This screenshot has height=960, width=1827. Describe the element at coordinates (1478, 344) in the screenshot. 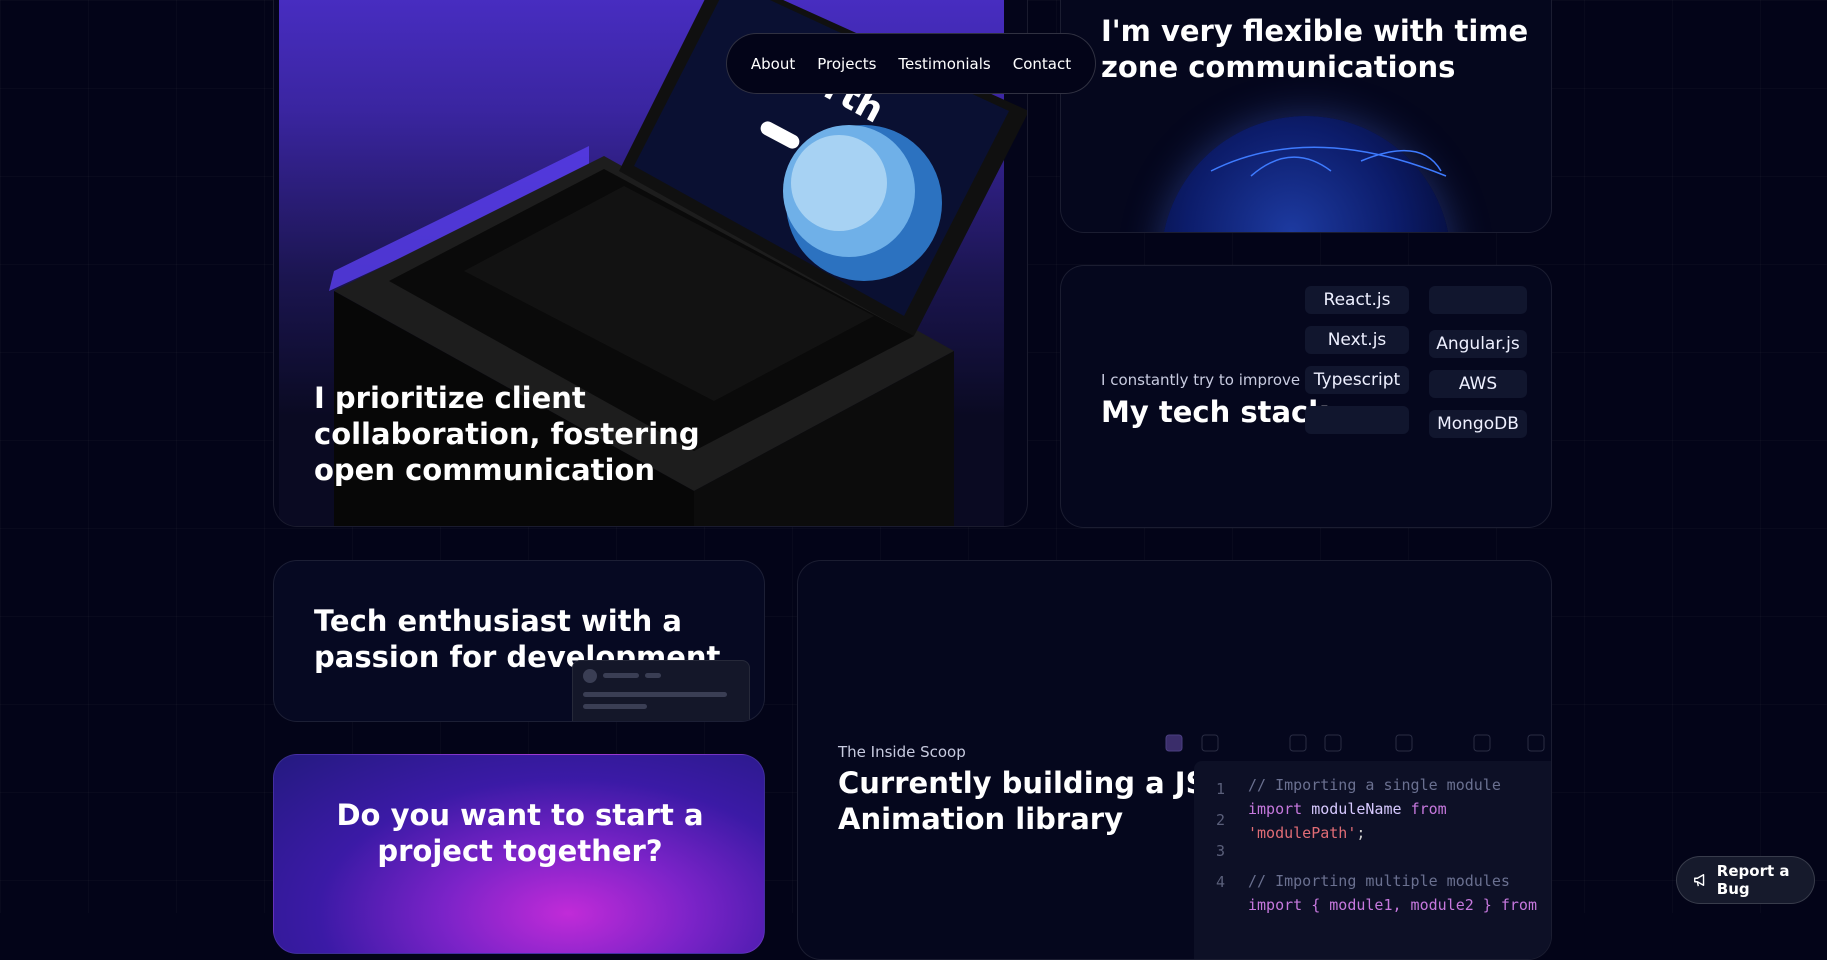

I see `tech-pill: Angular.js` at that location.